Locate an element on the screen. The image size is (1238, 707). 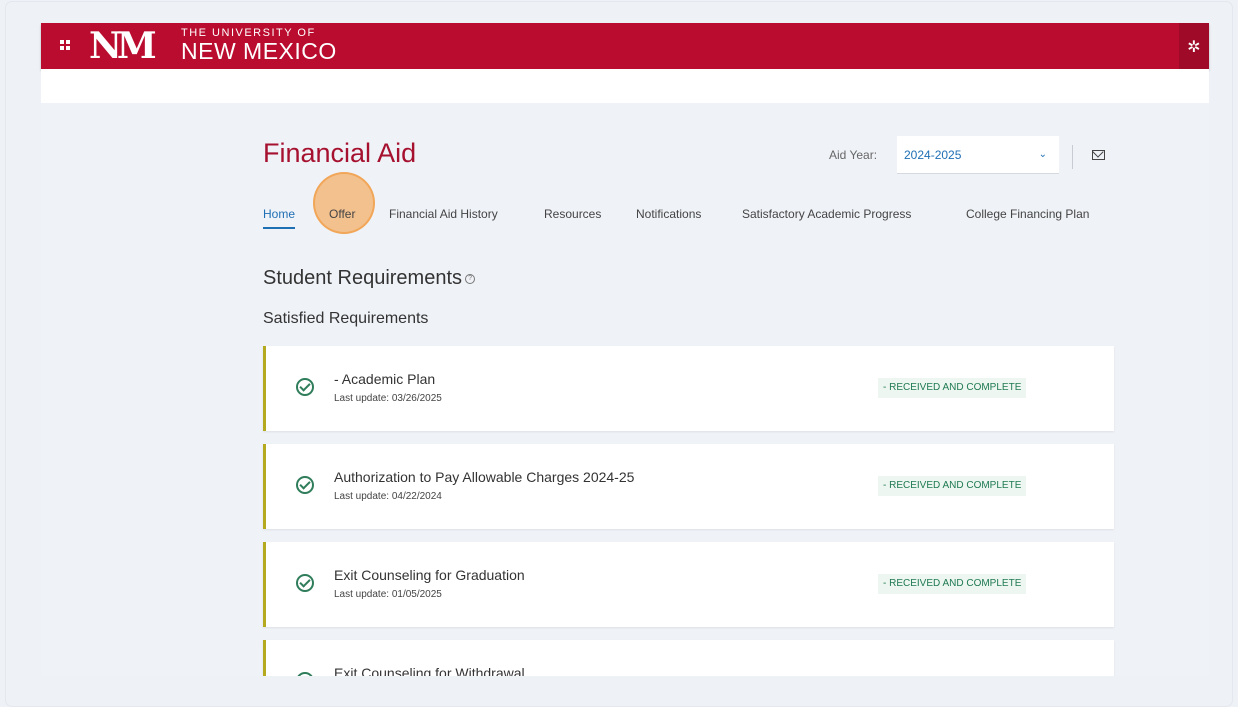
help-icon: ? is located at coordinates (470, 278).